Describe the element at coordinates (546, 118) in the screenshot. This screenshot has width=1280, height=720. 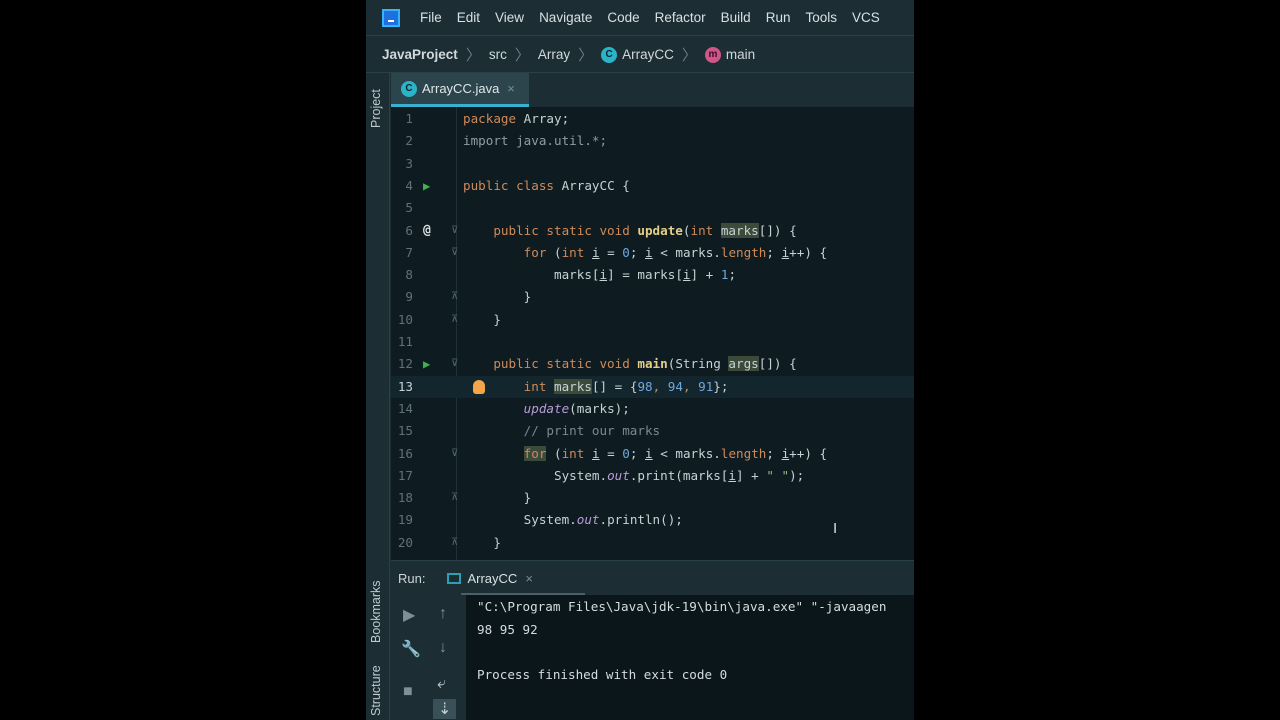
I see `code-token: Array;` at that location.